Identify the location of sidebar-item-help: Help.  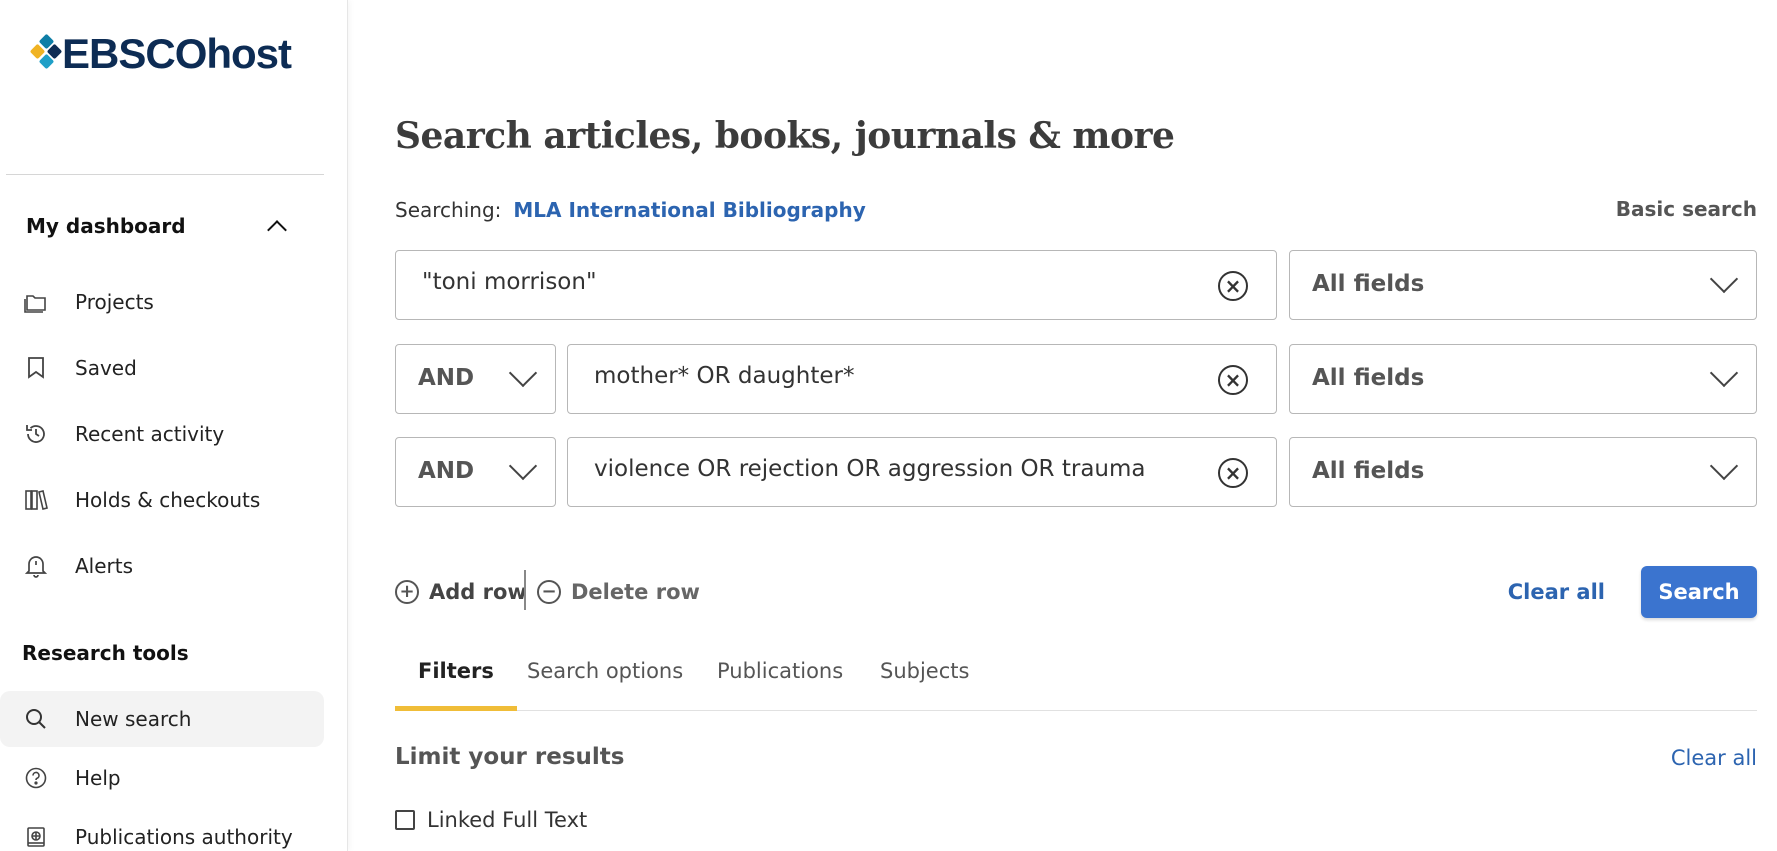
(162, 778).